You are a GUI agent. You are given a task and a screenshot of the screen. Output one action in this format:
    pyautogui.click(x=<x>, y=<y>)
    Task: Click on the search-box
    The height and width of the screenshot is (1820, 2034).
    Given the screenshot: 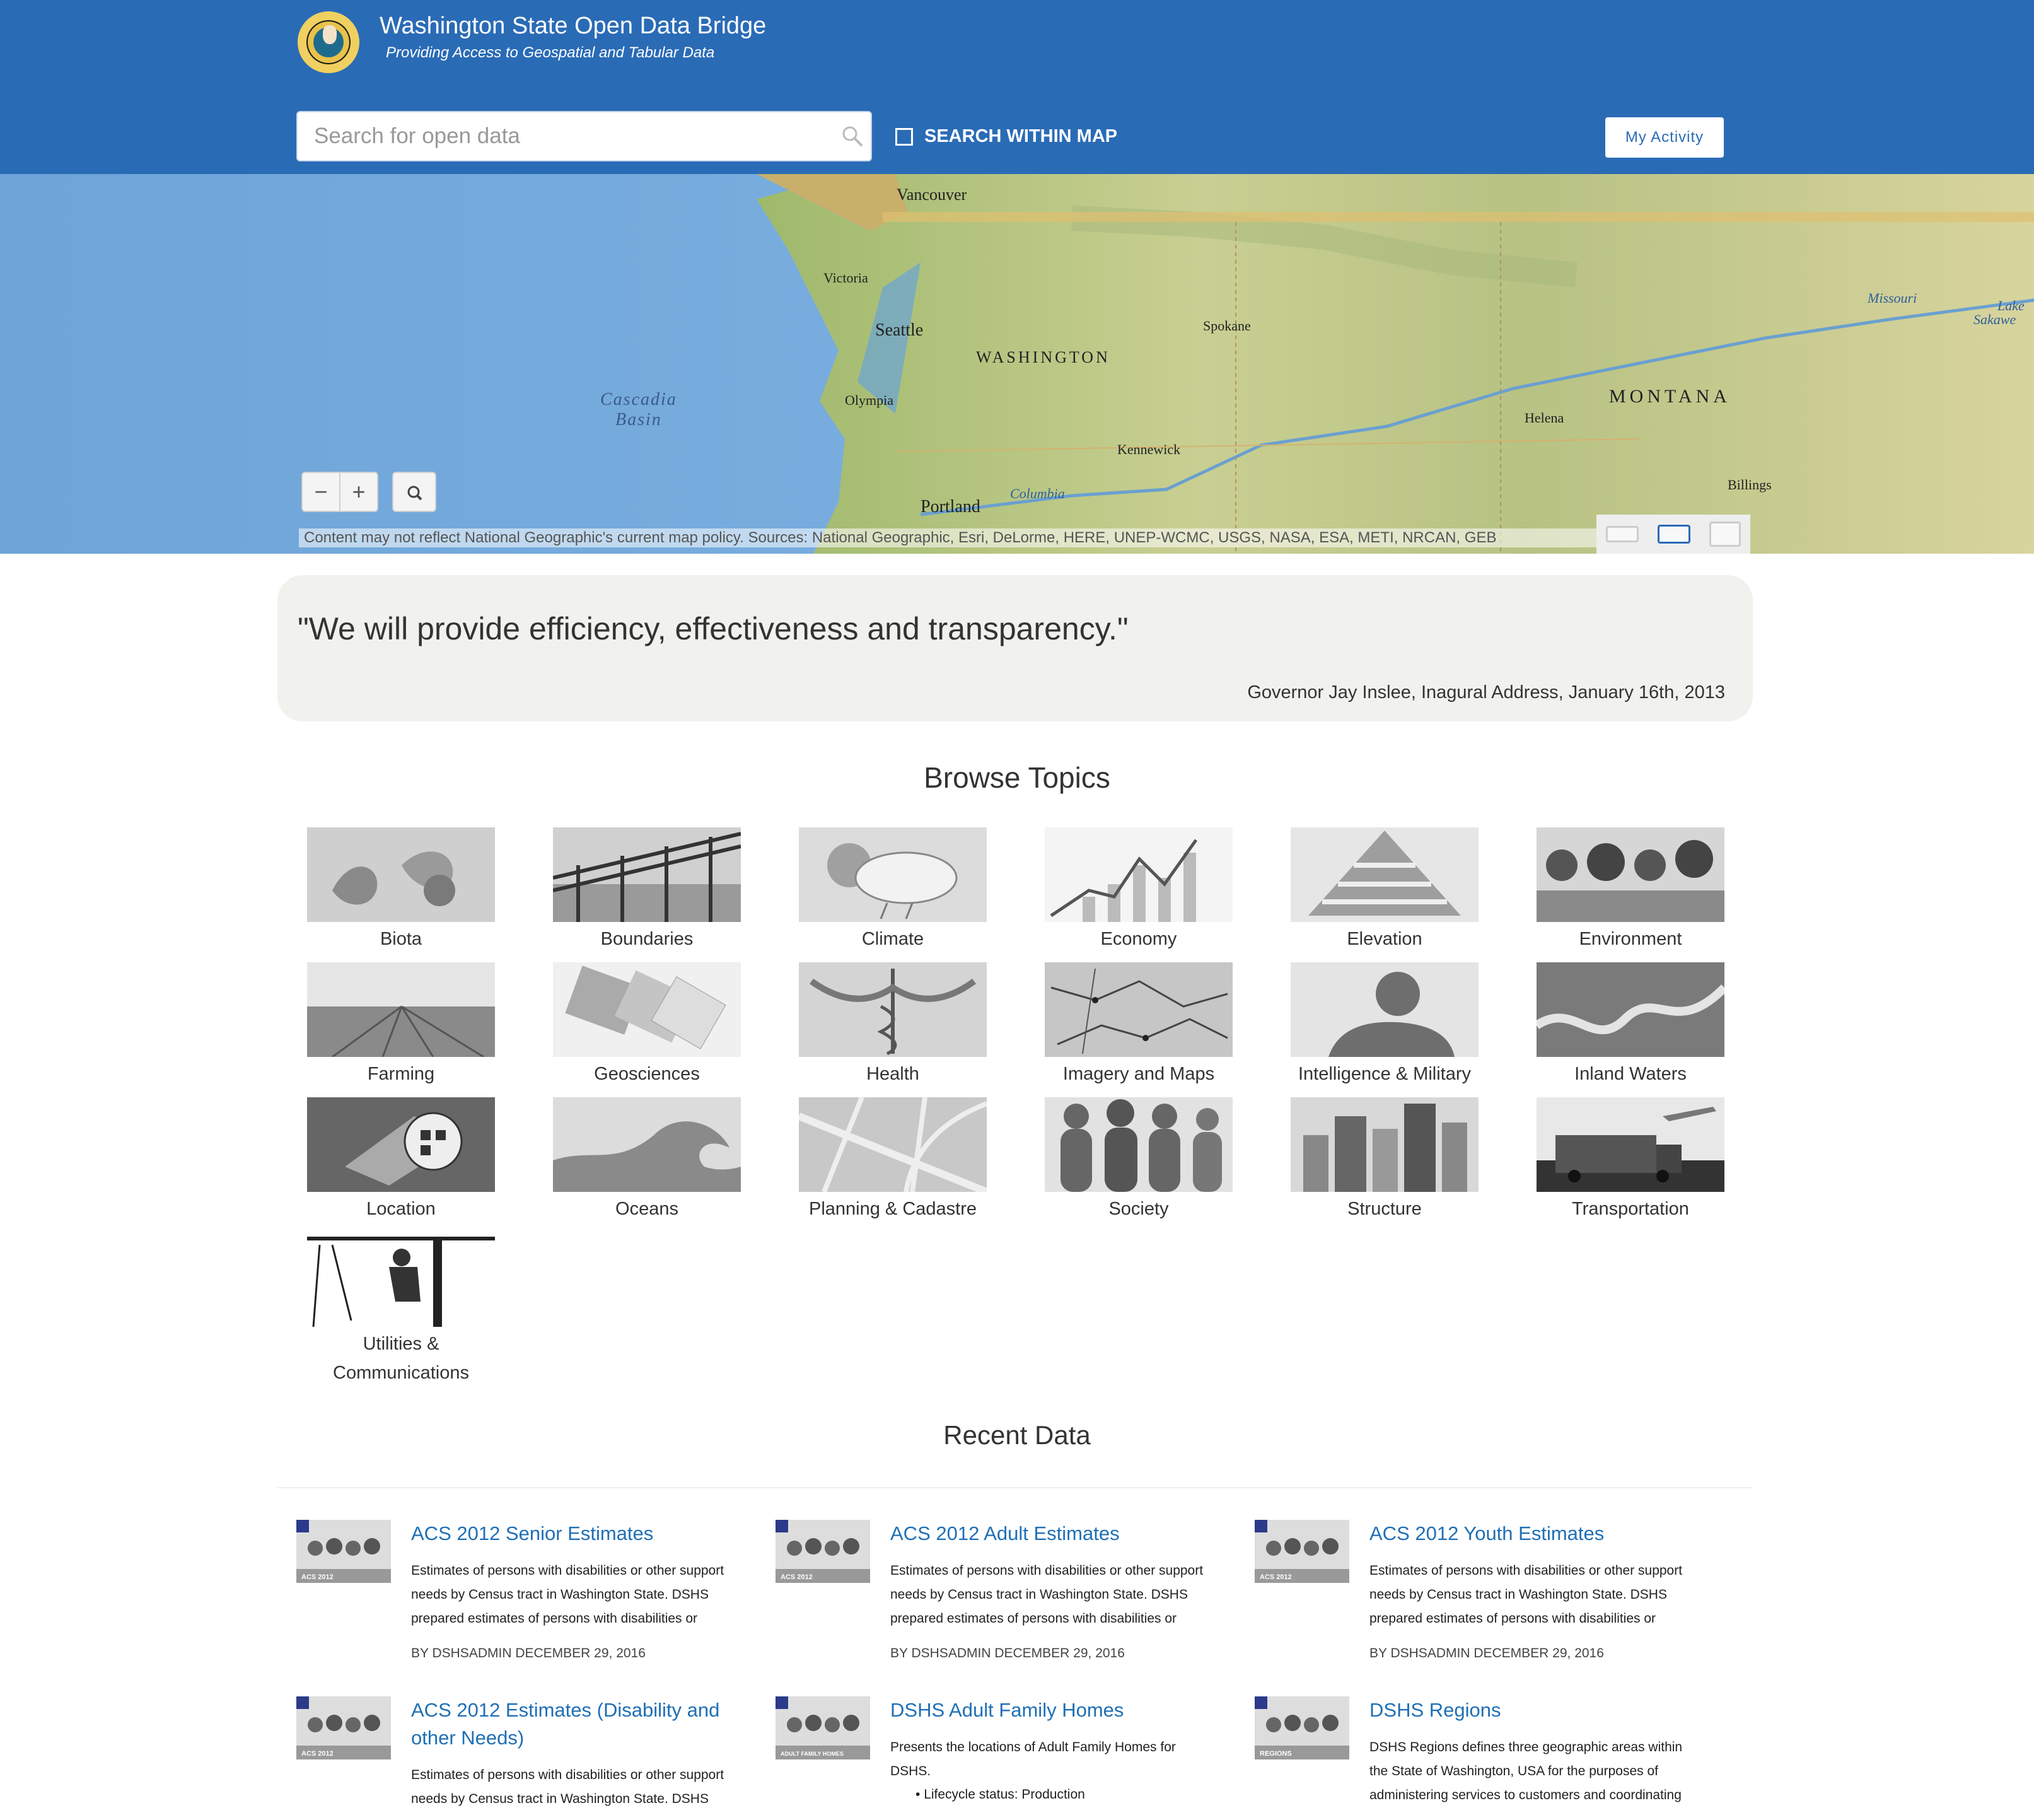 What is the action you would take?
    pyautogui.click(x=584, y=136)
    